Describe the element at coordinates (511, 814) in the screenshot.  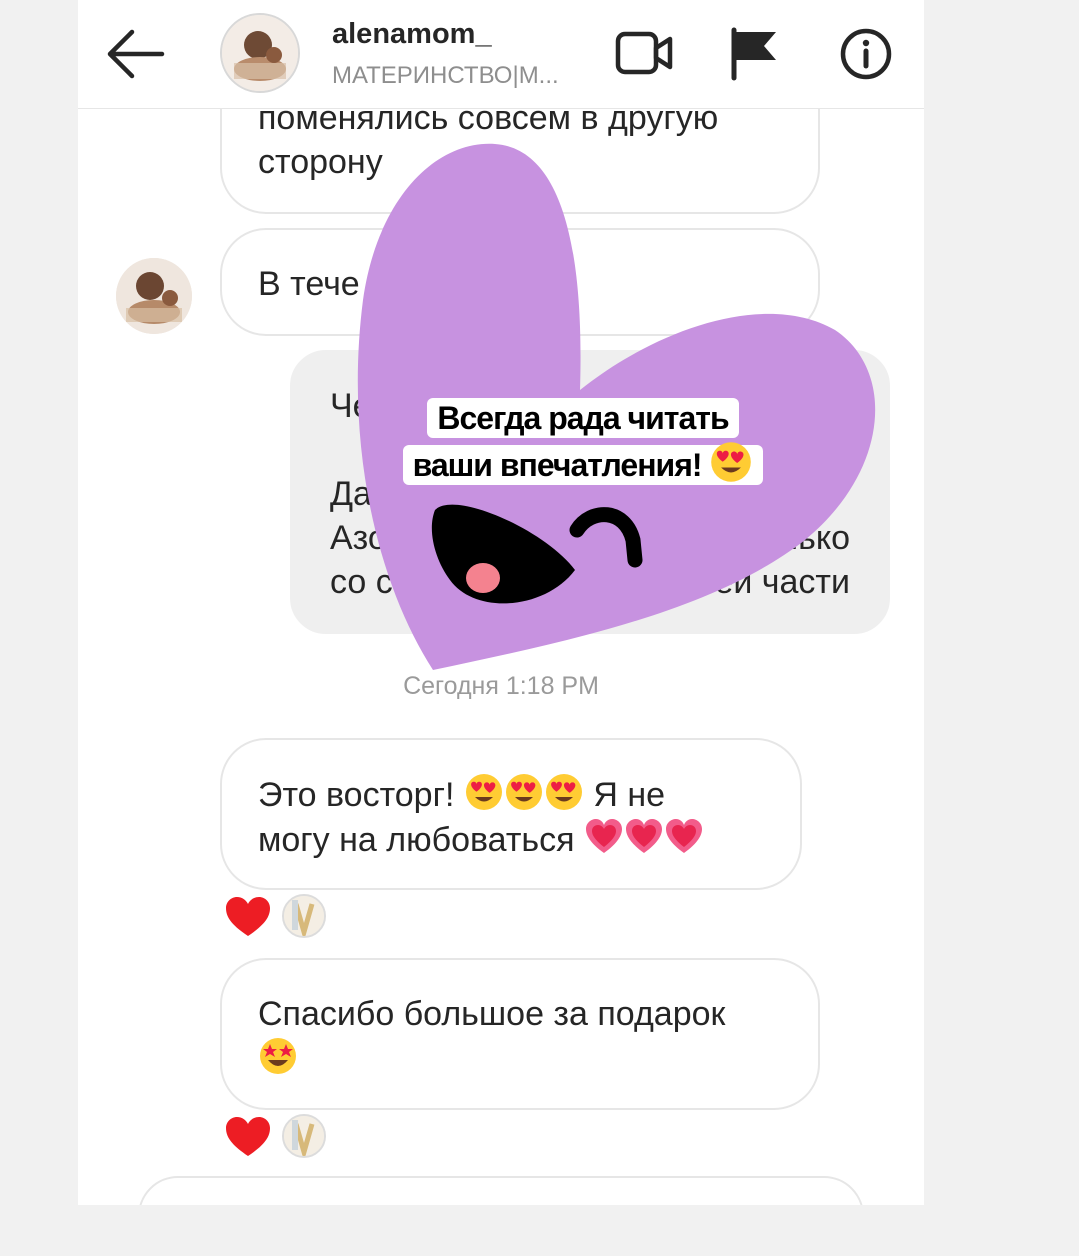
I see `message-bubble: Это восторг! Я не могу на любоваться` at that location.